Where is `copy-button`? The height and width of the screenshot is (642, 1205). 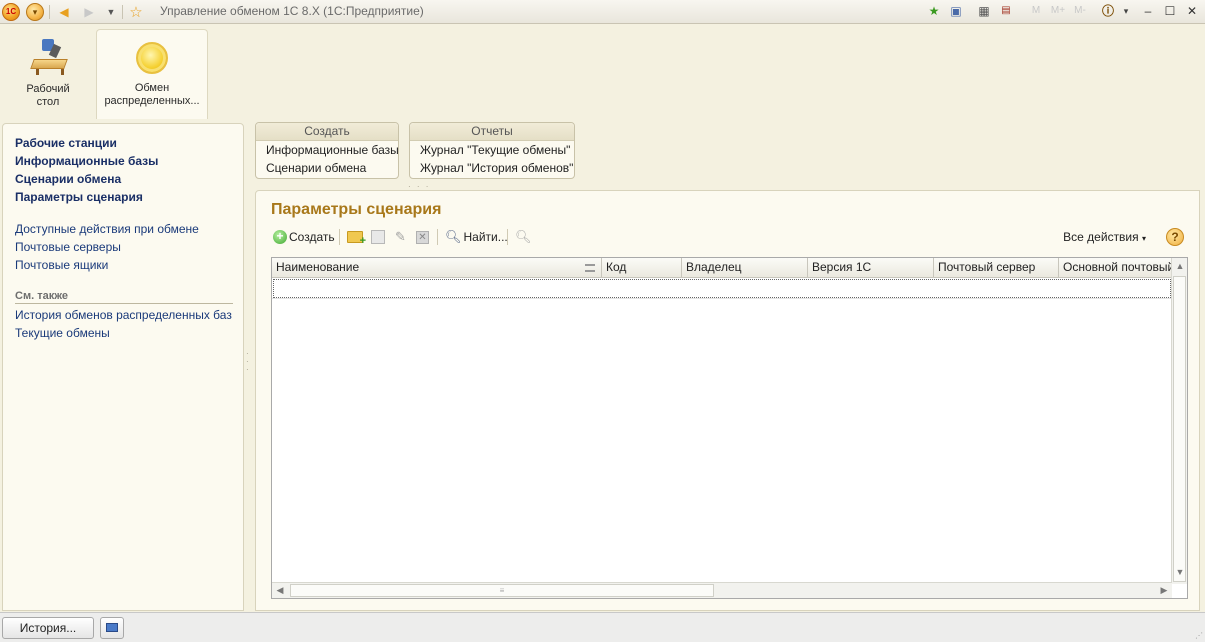
copy-button is located at coordinates (378, 237).